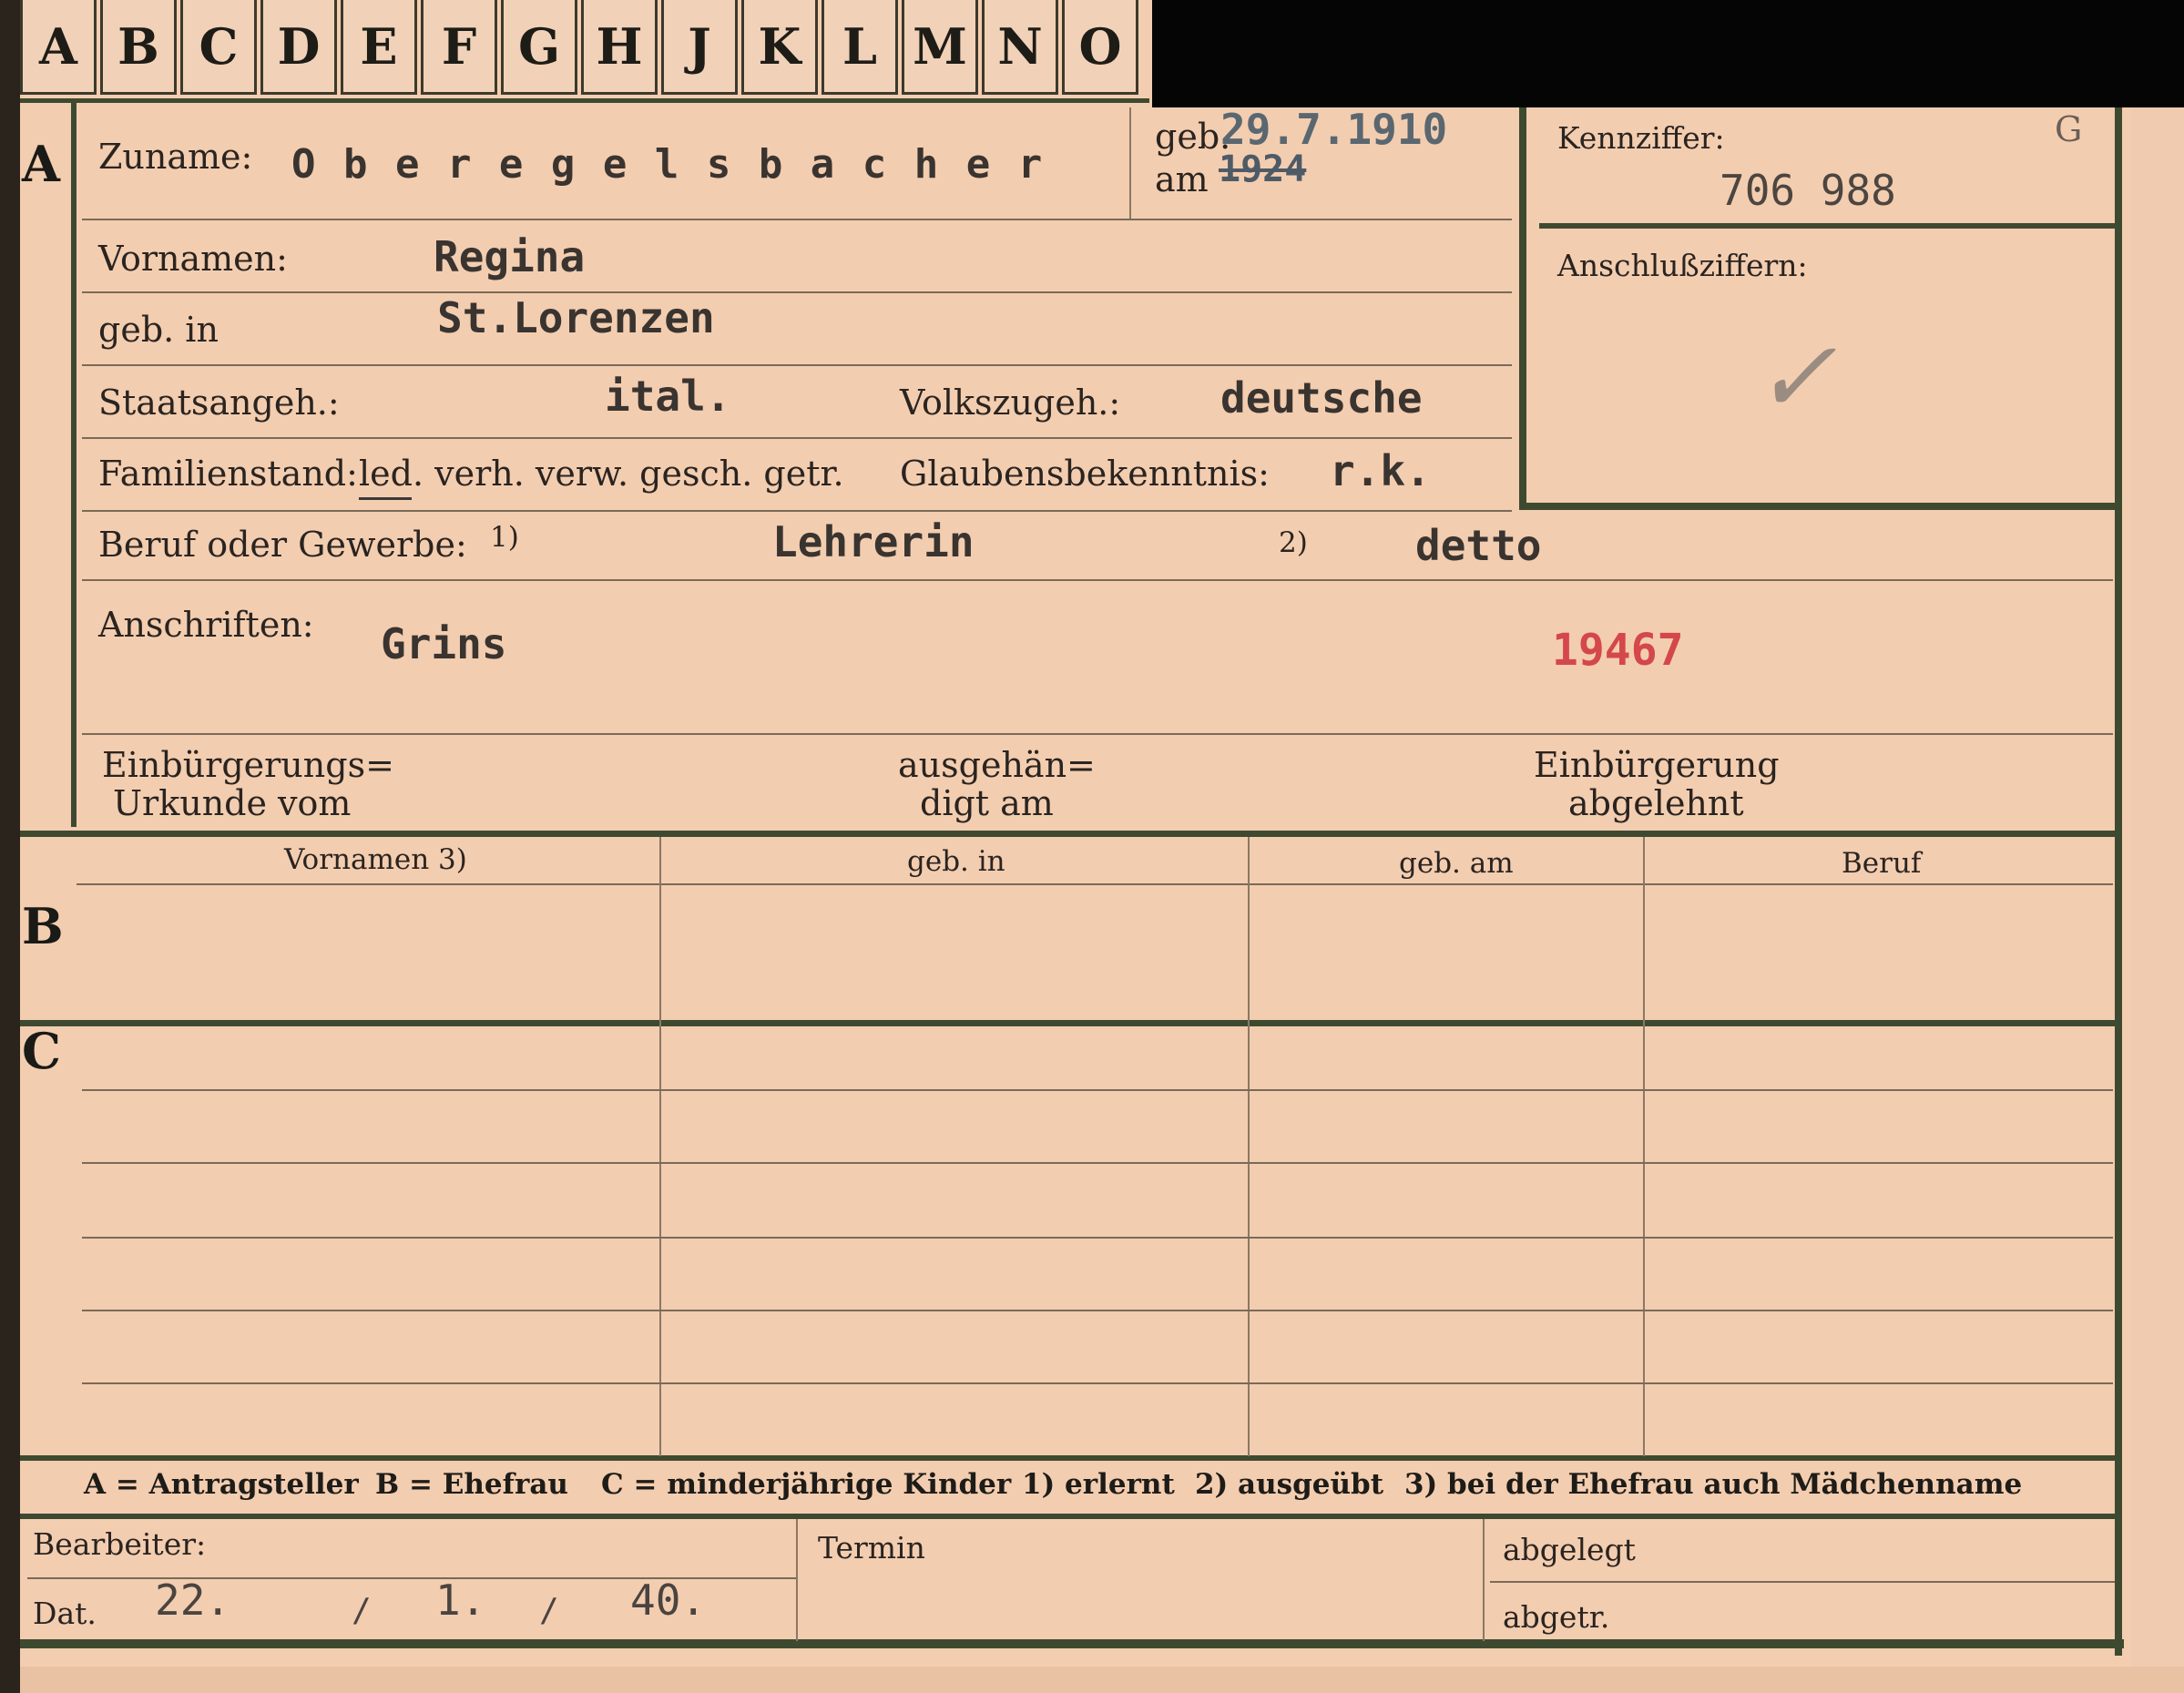 The width and height of the screenshot is (2184, 1693). What do you see at coordinates (1294, 542) in the screenshot?
I see `beruf-note-2: 2)` at bounding box center [1294, 542].